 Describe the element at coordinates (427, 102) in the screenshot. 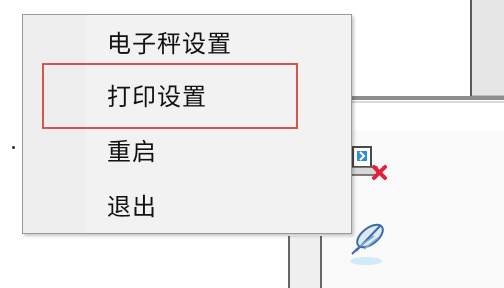

I see `background-divider-light` at that location.